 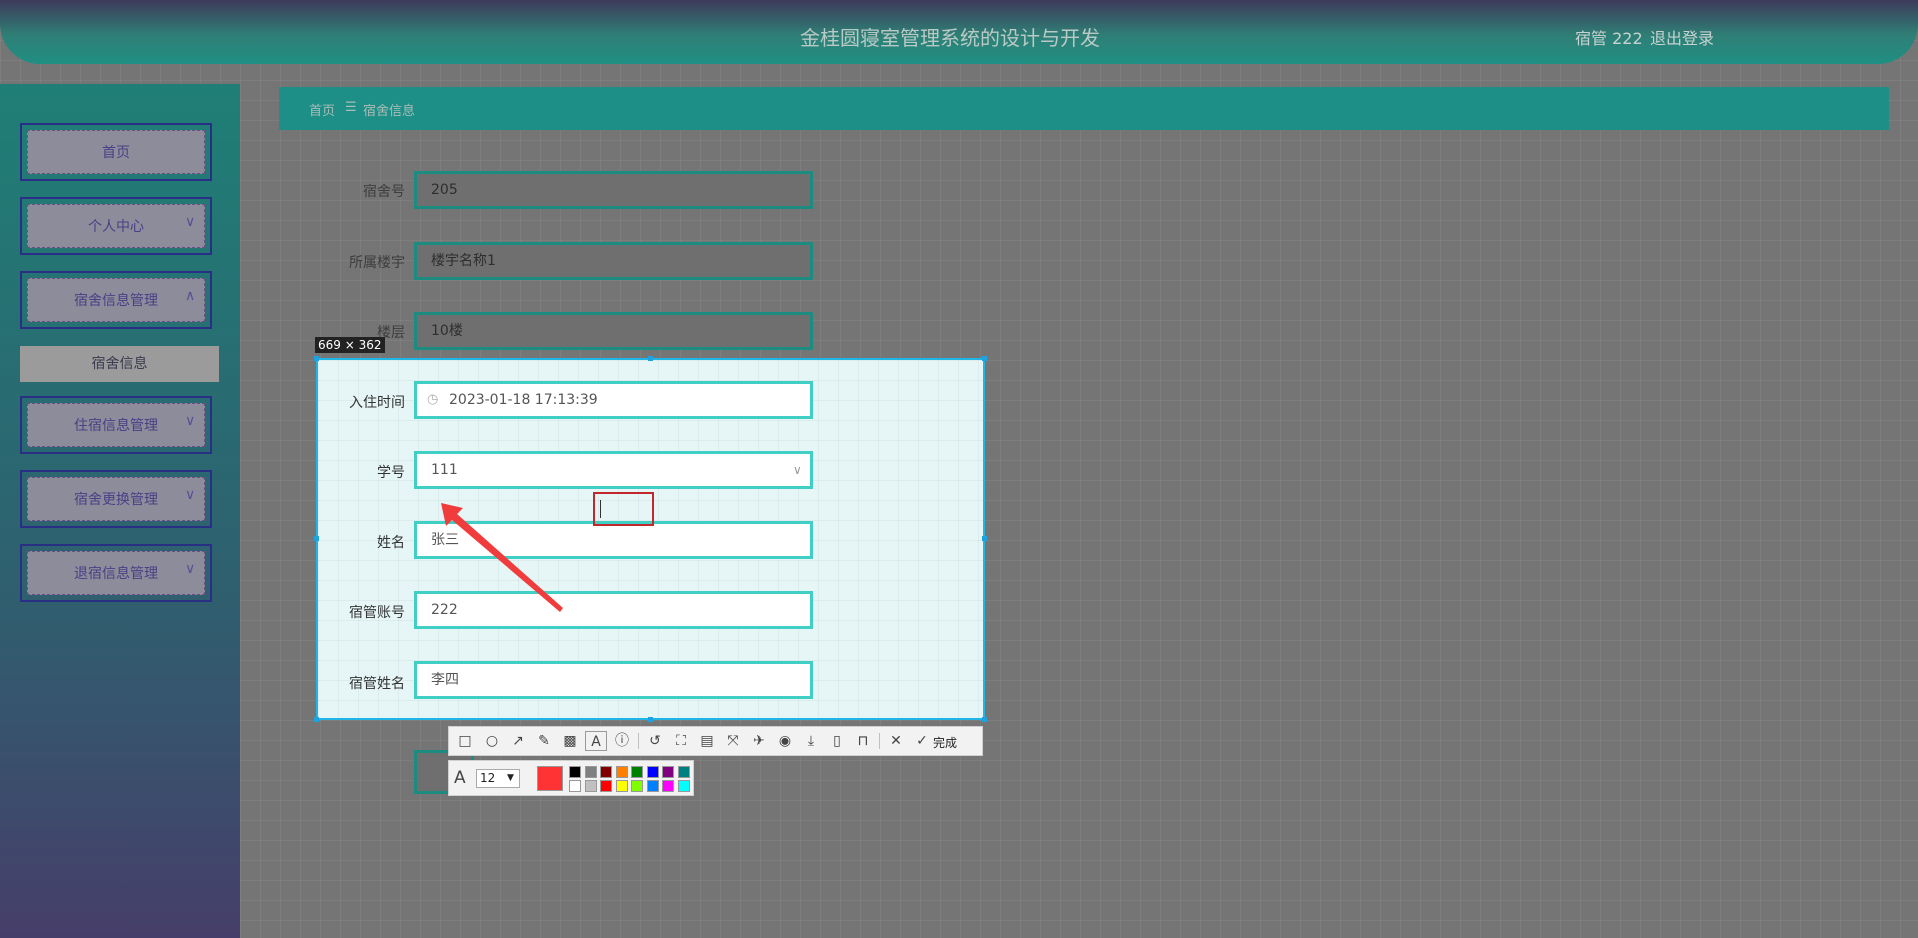 I want to click on bookmark-icon: ⊓, so click(x=863, y=741).